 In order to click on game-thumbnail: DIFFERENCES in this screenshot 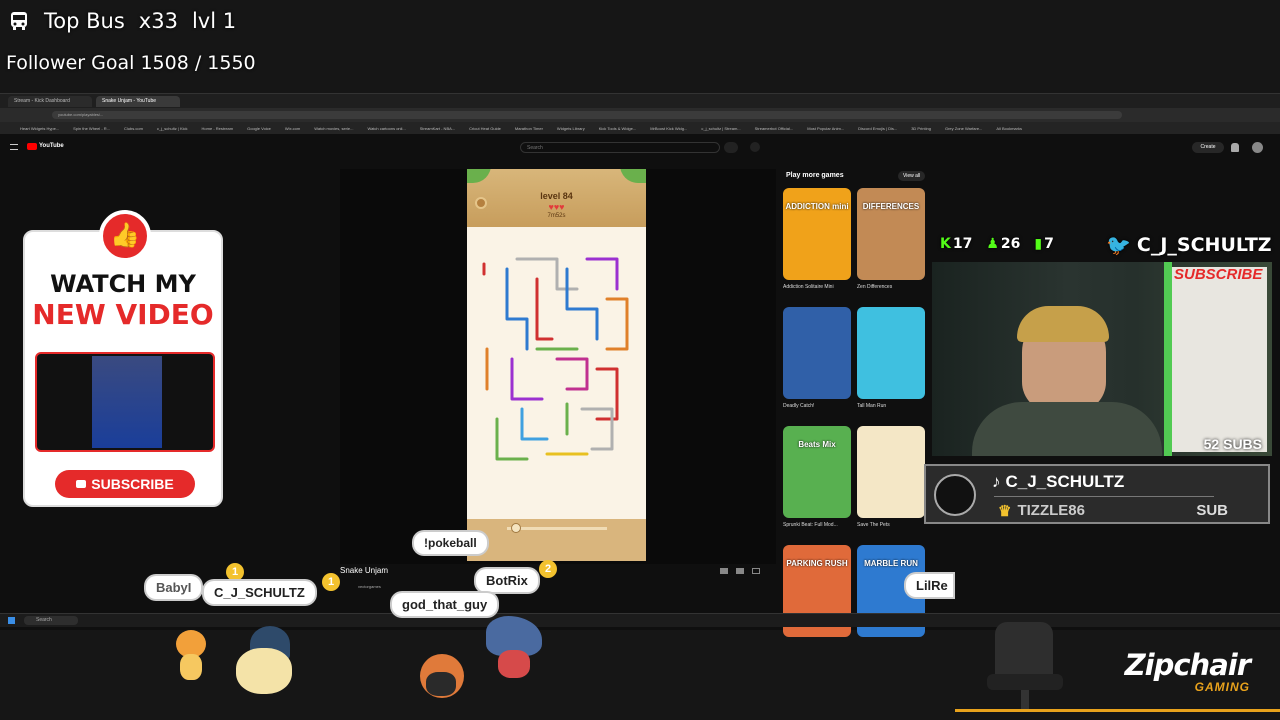, I will do `click(891, 234)`.